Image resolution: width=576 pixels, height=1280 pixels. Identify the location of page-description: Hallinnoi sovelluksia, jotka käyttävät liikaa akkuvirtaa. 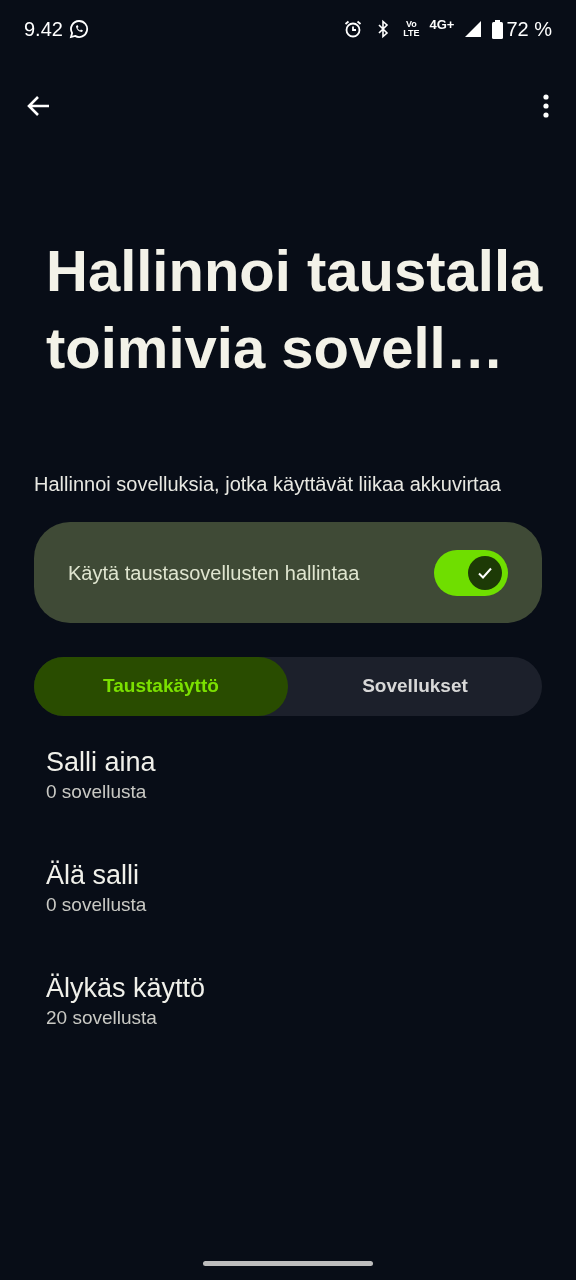
(268, 484).